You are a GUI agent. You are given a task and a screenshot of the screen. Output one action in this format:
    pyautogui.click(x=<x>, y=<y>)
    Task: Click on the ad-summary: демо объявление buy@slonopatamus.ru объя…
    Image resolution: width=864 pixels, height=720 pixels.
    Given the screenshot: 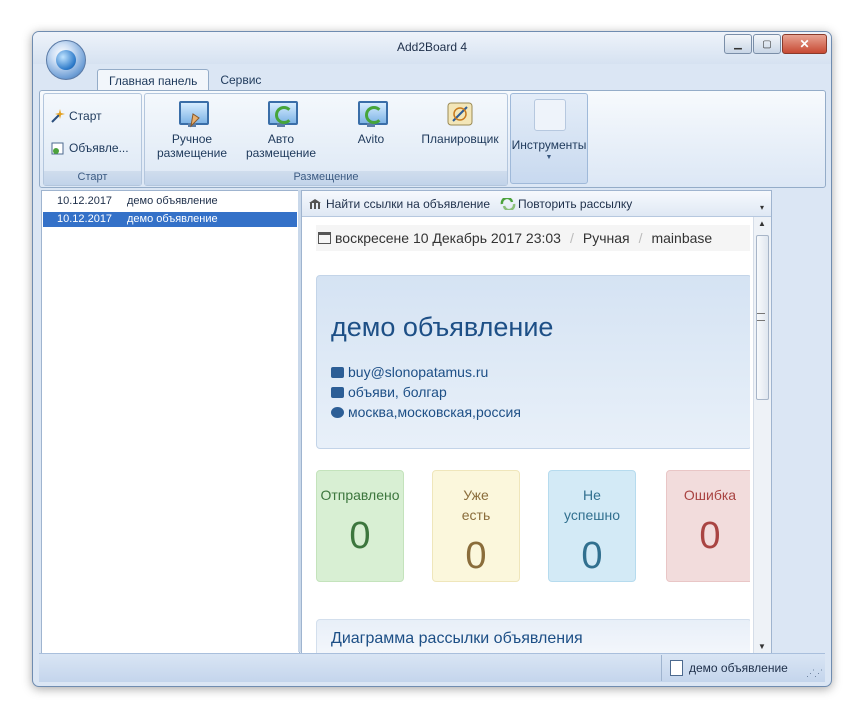 What is the action you would take?
    pyautogui.click(x=533, y=362)
    